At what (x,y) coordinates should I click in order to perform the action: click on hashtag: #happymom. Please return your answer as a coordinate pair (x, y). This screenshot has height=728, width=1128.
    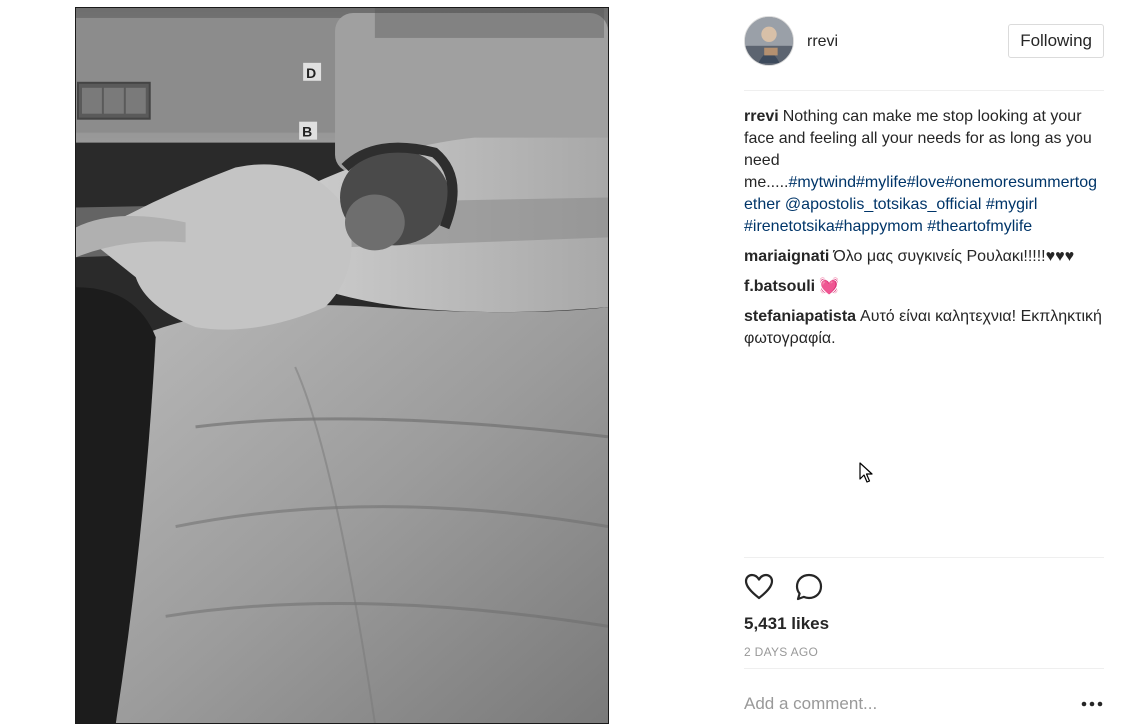
    Looking at the image, I should click on (879, 226).